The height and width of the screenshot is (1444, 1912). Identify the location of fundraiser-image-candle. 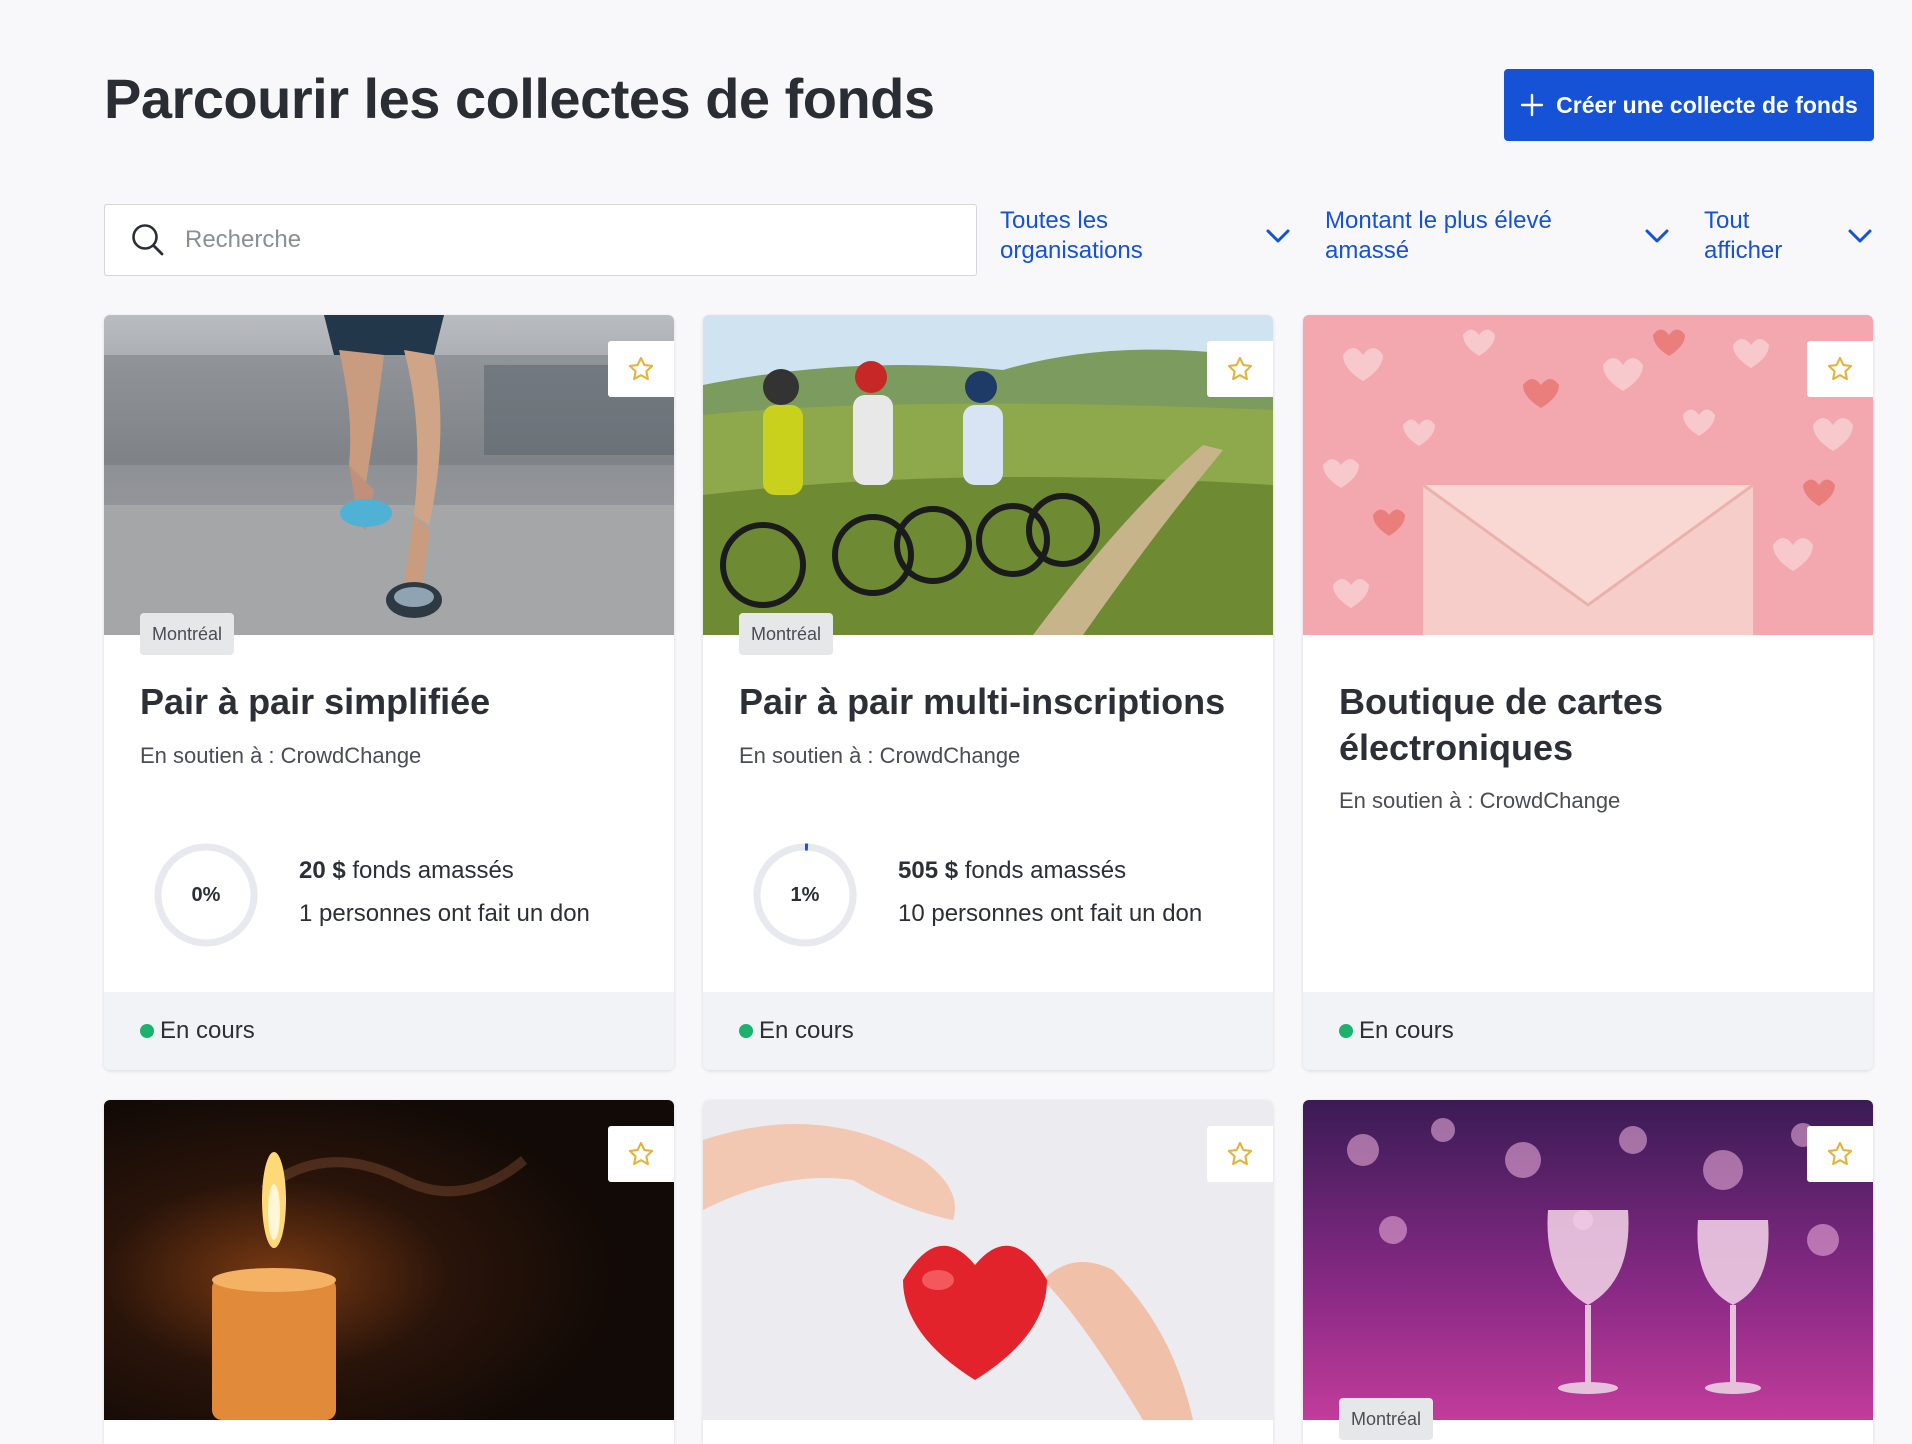
(389, 1260).